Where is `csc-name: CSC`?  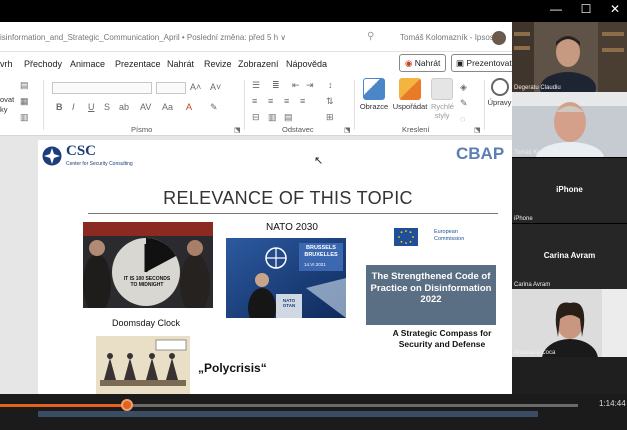
csc-name: CSC is located at coordinates (81, 151).